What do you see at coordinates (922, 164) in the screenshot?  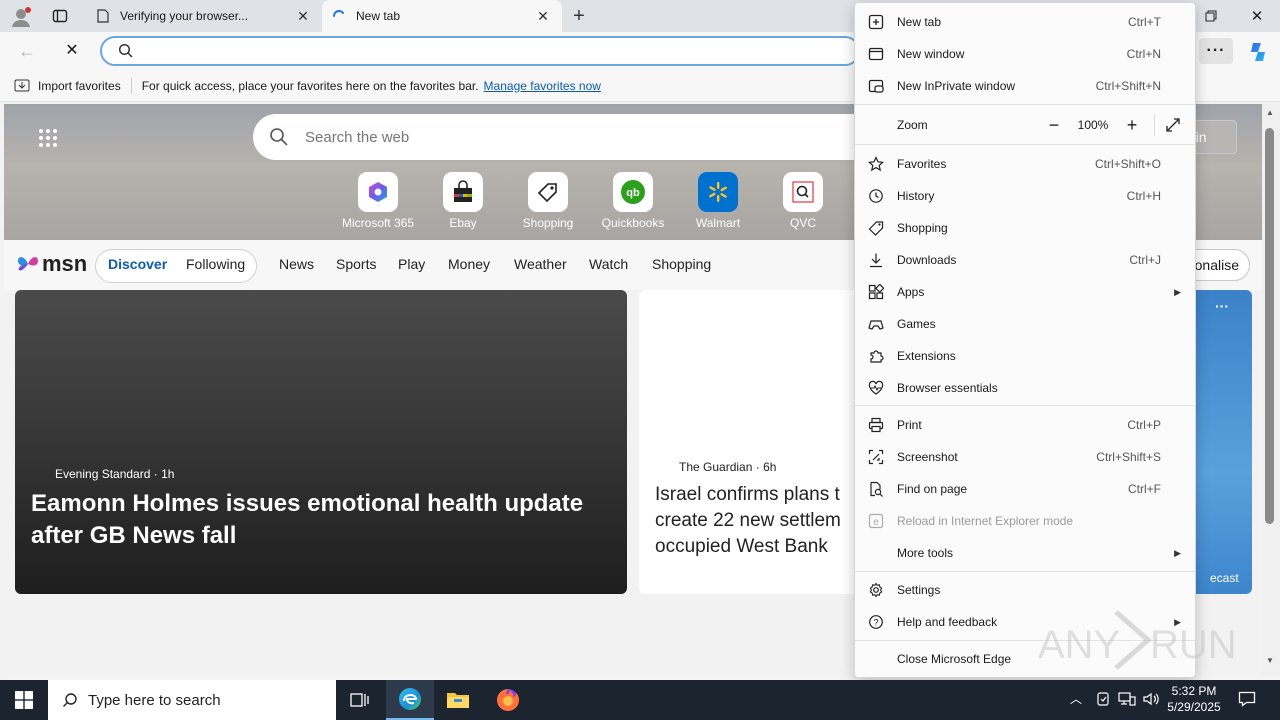 I see `menu-label: Favorites` at bounding box center [922, 164].